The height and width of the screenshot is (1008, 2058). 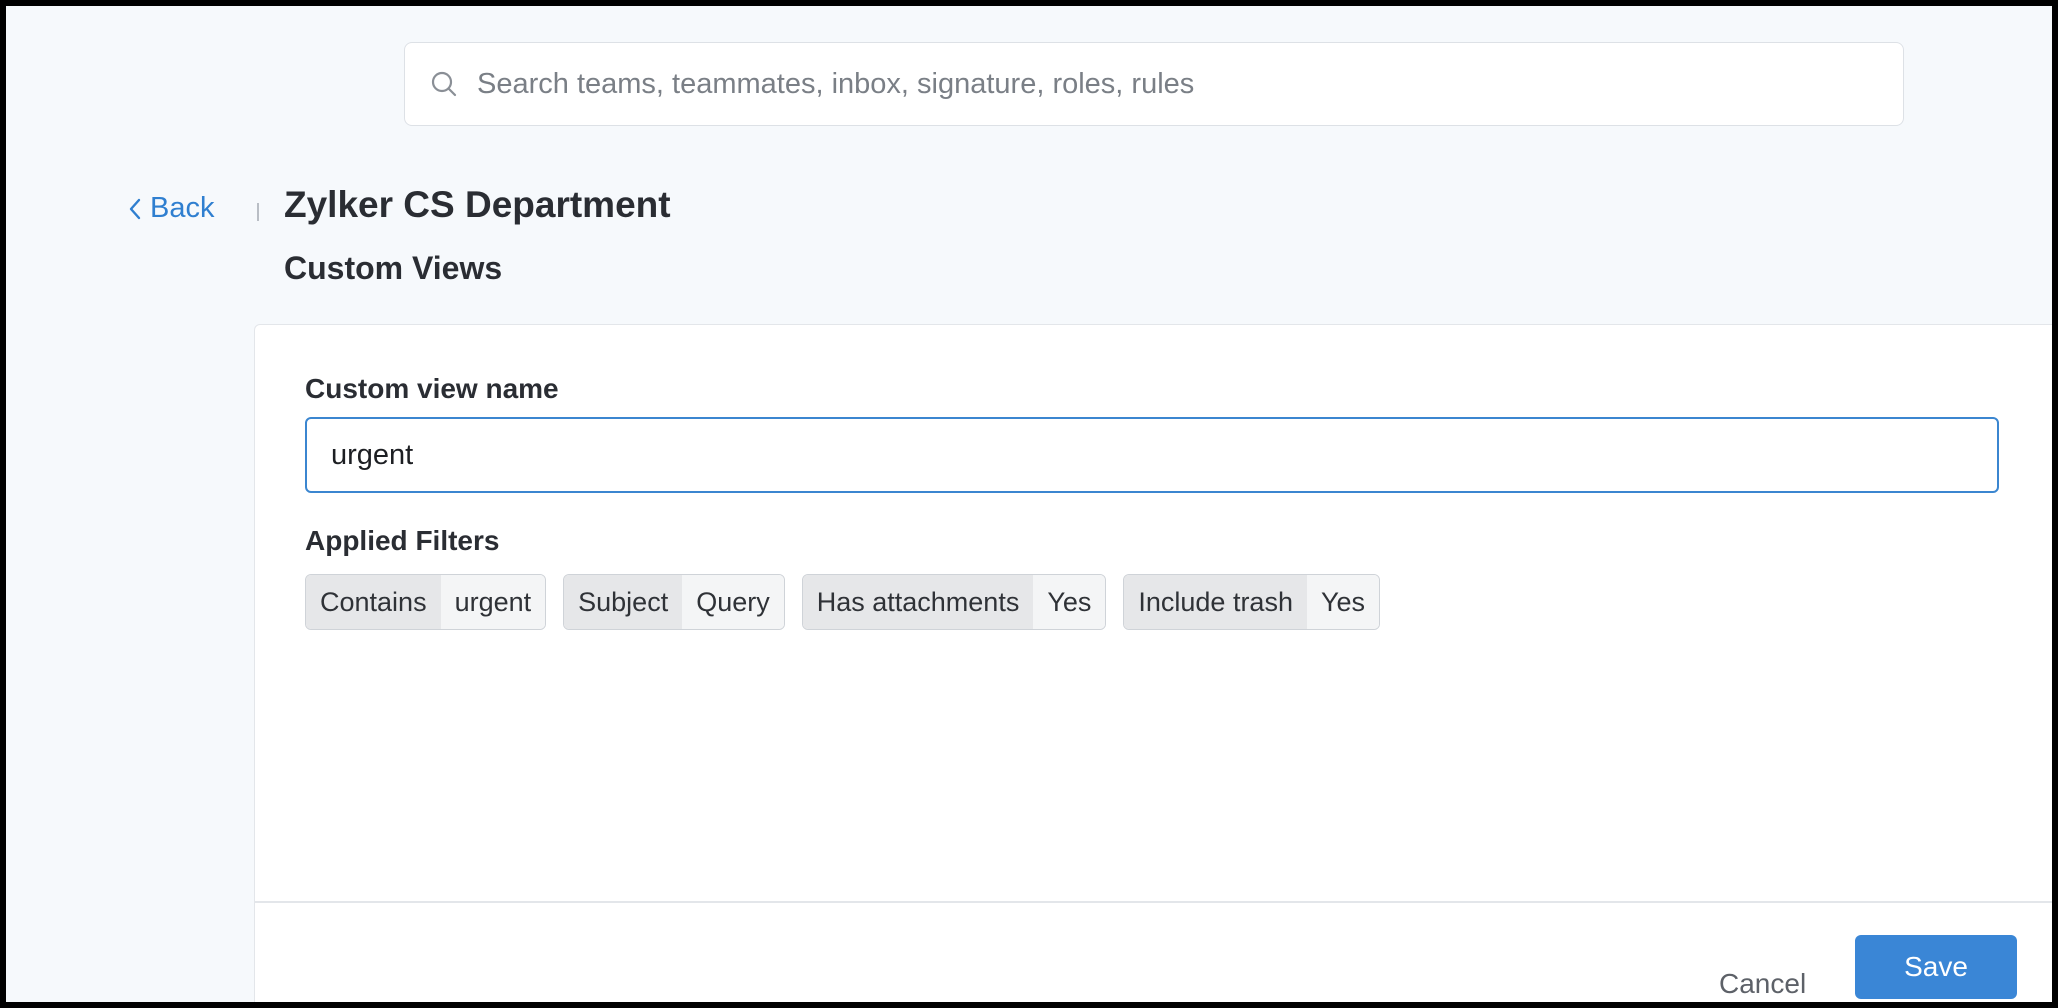 I want to click on header-divider, so click(x=258, y=212).